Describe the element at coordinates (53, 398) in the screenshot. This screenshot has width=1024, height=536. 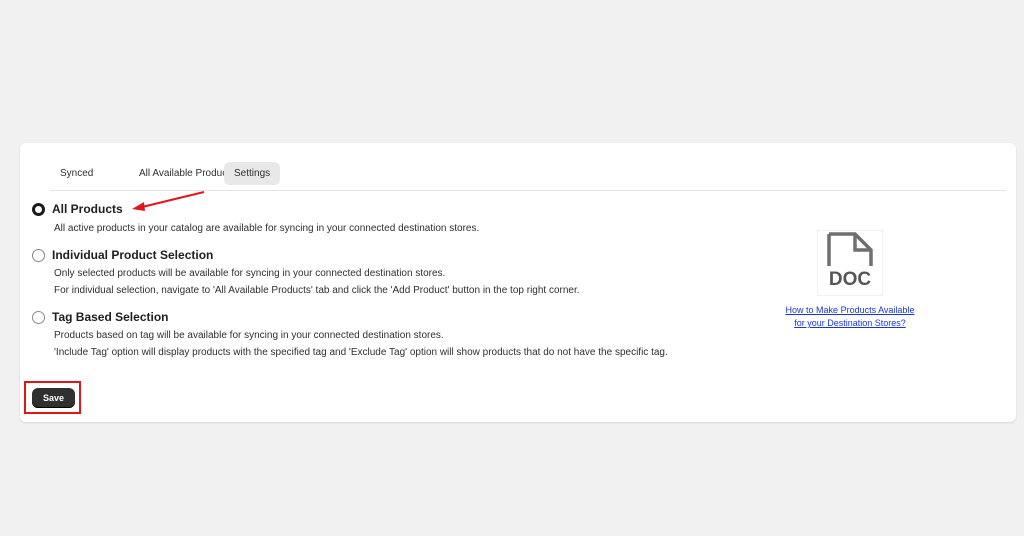
I see `save-button: Save` at that location.